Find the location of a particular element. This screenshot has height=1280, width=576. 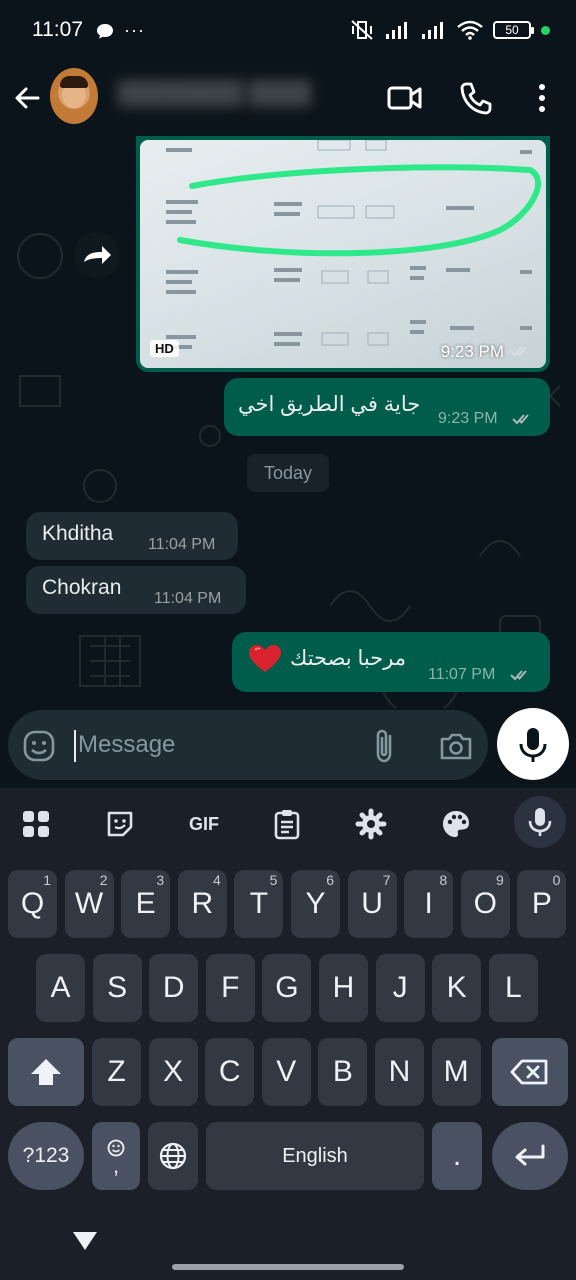

key-number-hint: 0 is located at coordinates (556, 880).